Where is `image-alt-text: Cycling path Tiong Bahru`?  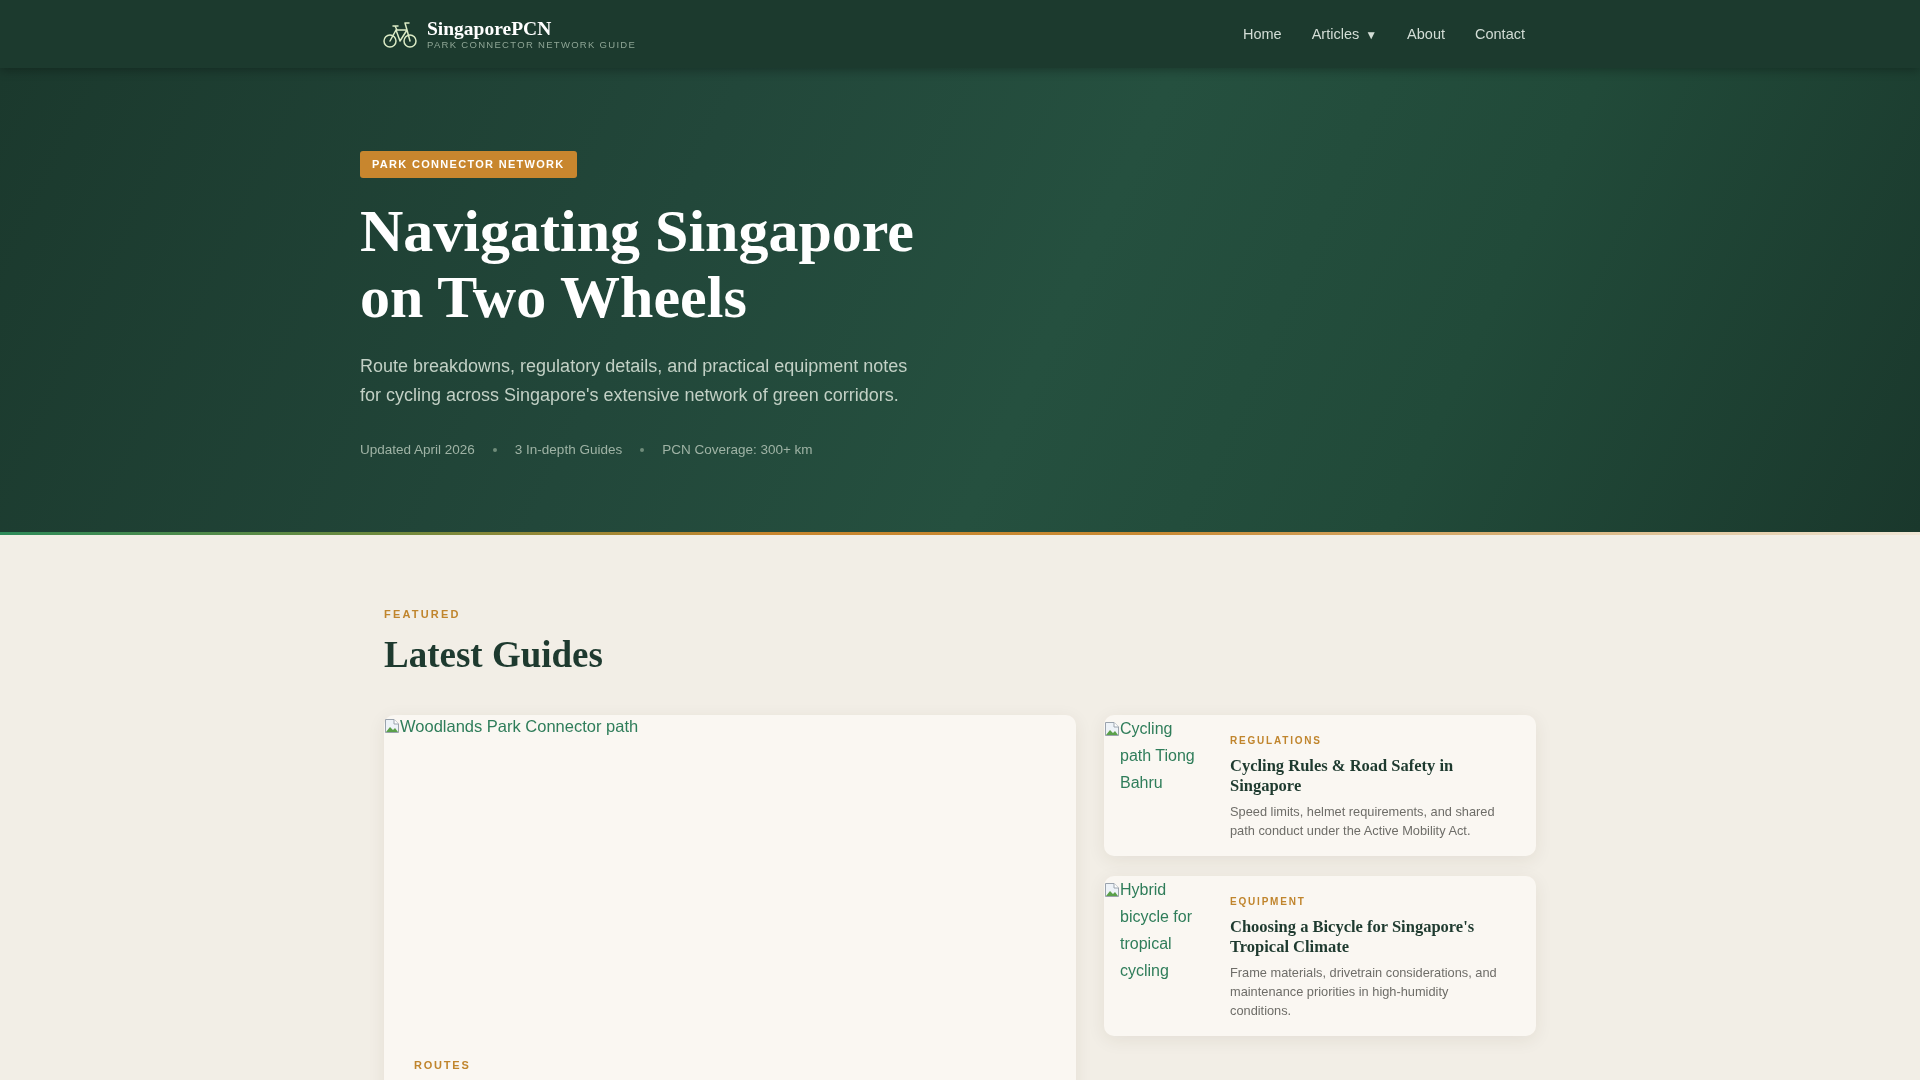
image-alt-text: Cycling path Tiong Bahru is located at coordinates (1158, 756).